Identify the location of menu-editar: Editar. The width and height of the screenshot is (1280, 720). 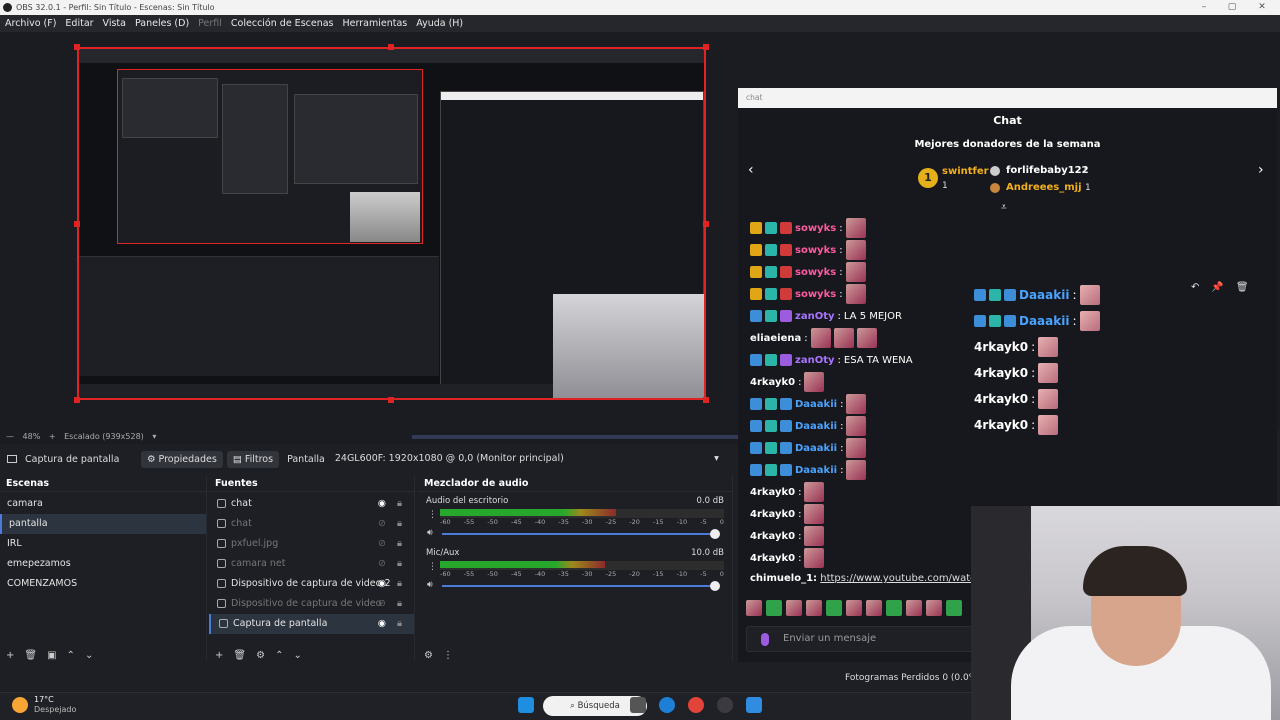
(79, 23).